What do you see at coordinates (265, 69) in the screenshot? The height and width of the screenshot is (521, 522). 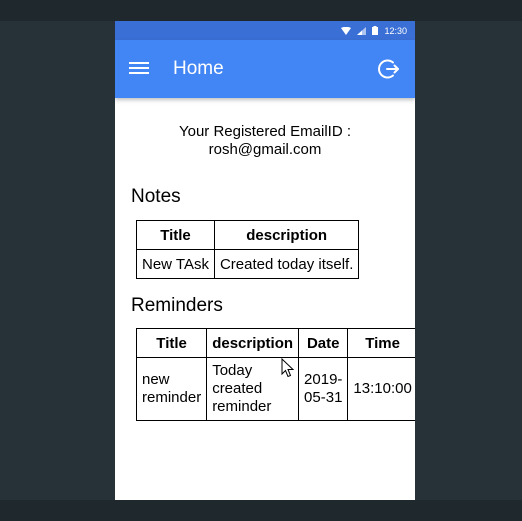 I see `app-bar: Home` at bounding box center [265, 69].